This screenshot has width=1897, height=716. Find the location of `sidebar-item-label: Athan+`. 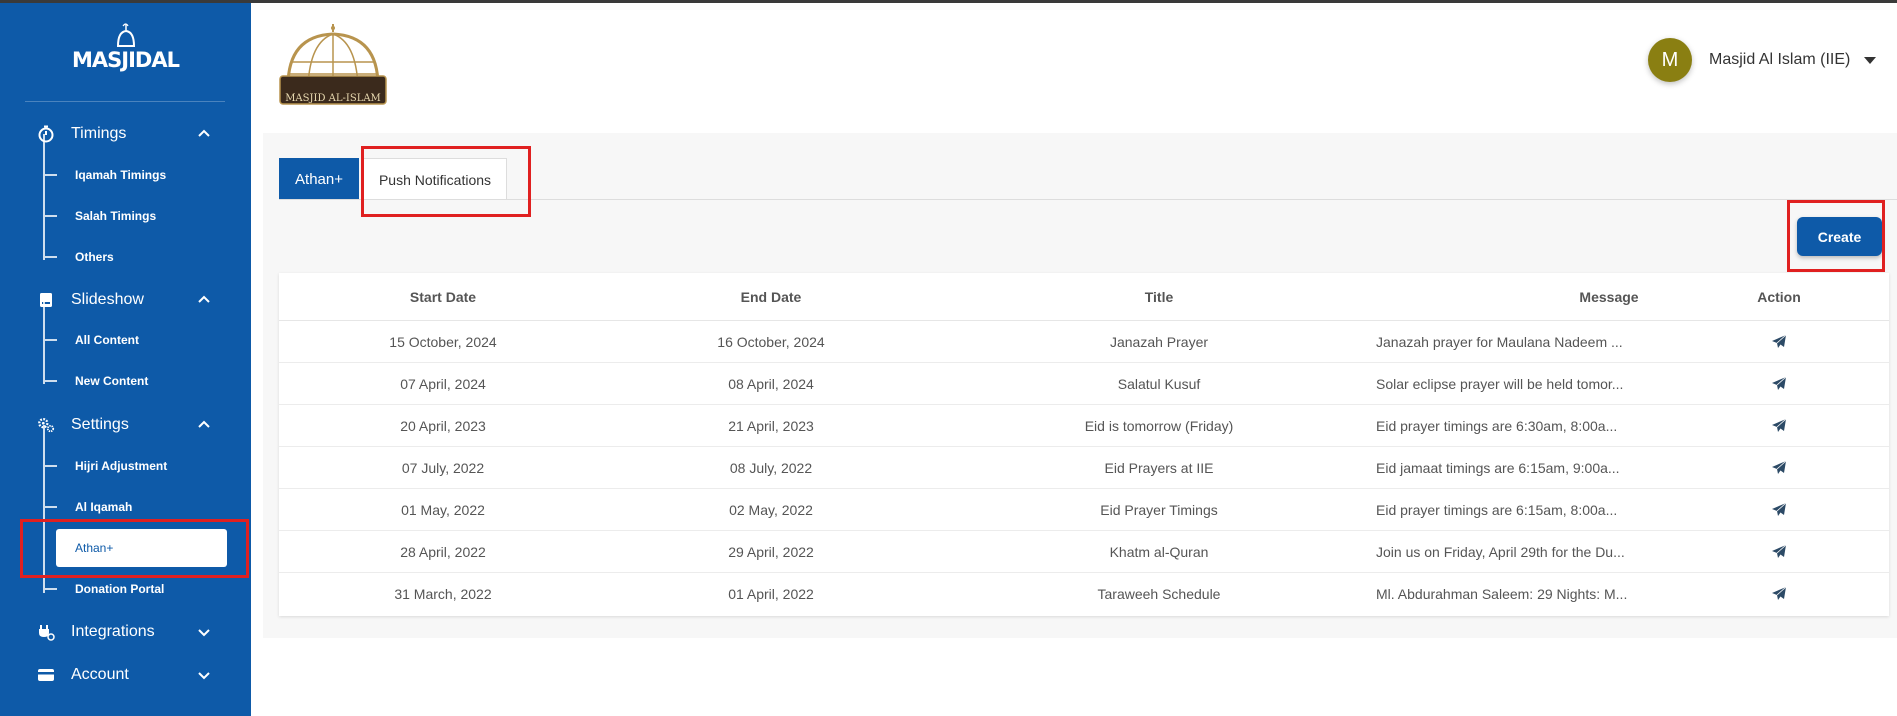

sidebar-item-label: Athan+ is located at coordinates (94, 548).